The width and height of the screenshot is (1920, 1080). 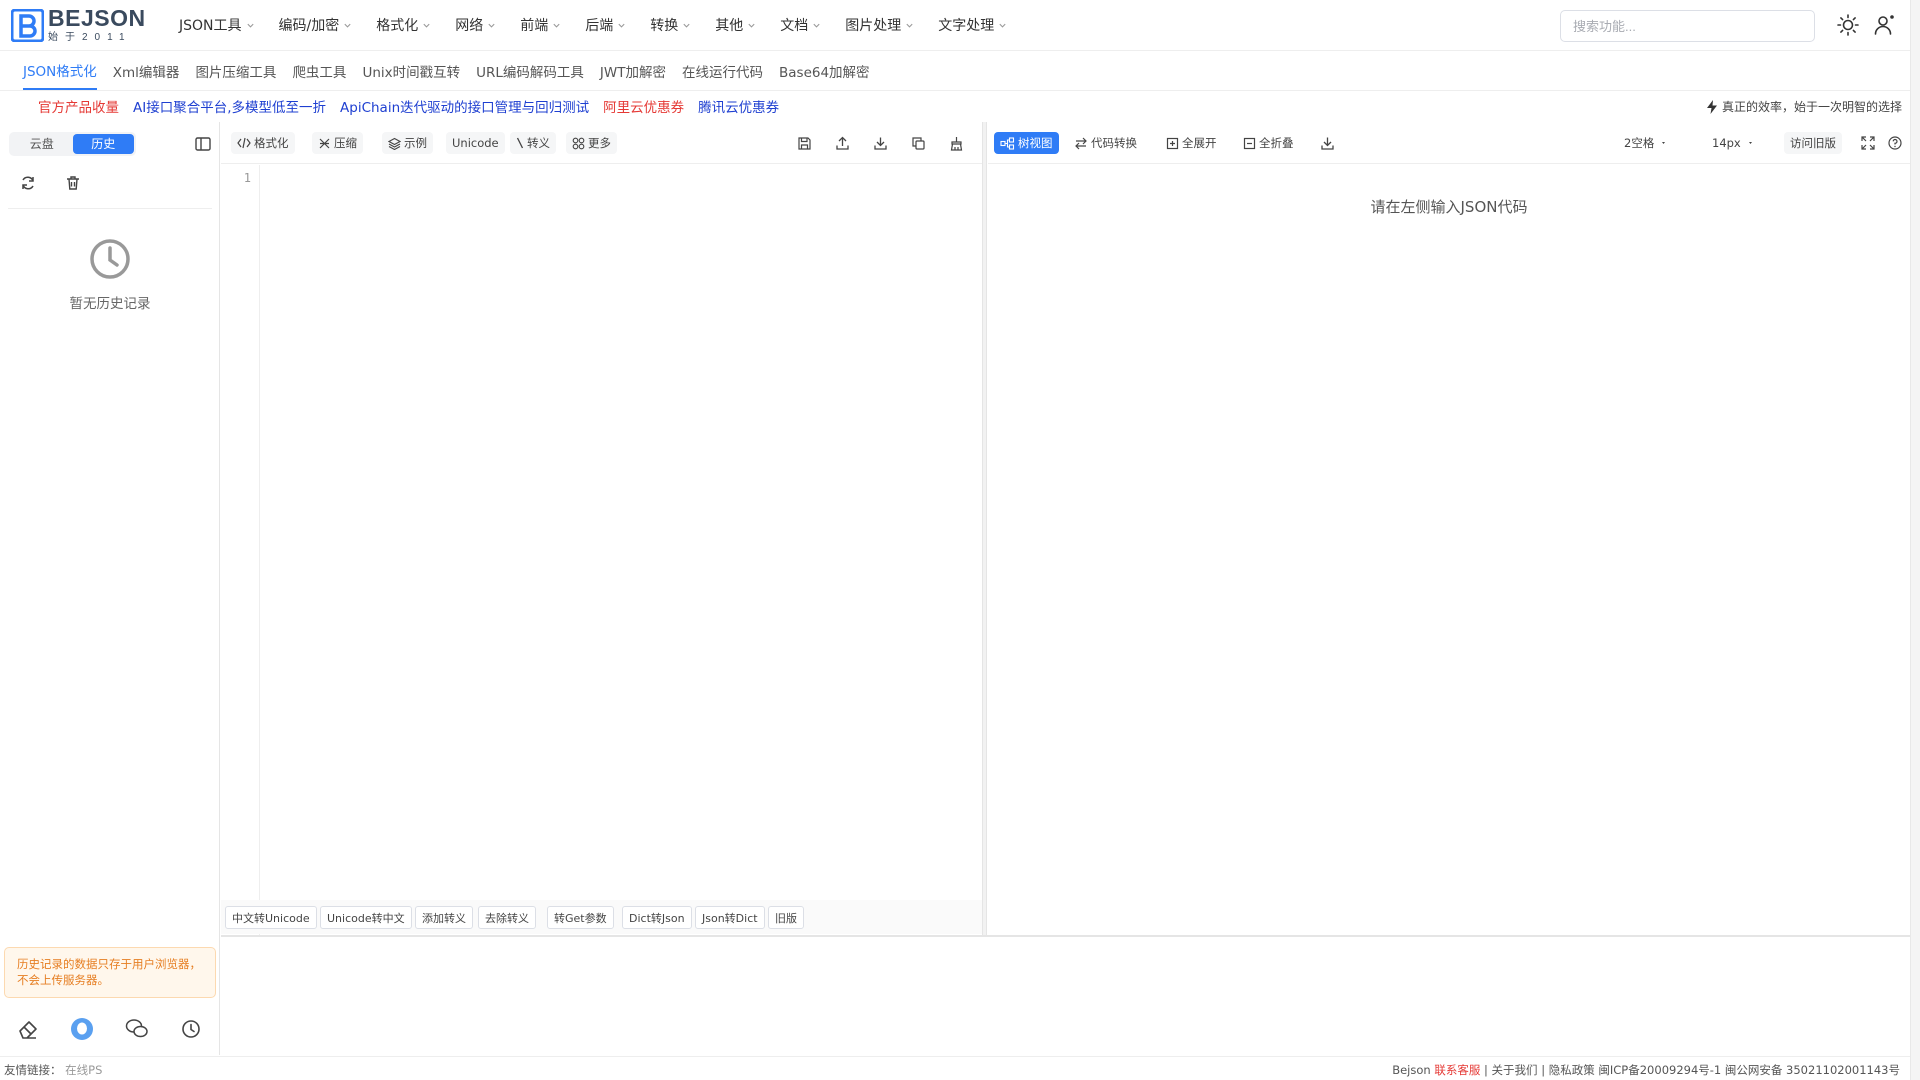 What do you see at coordinates (879, 25) in the screenshot?
I see `nav-image: 图片处理` at bounding box center [879, 25].